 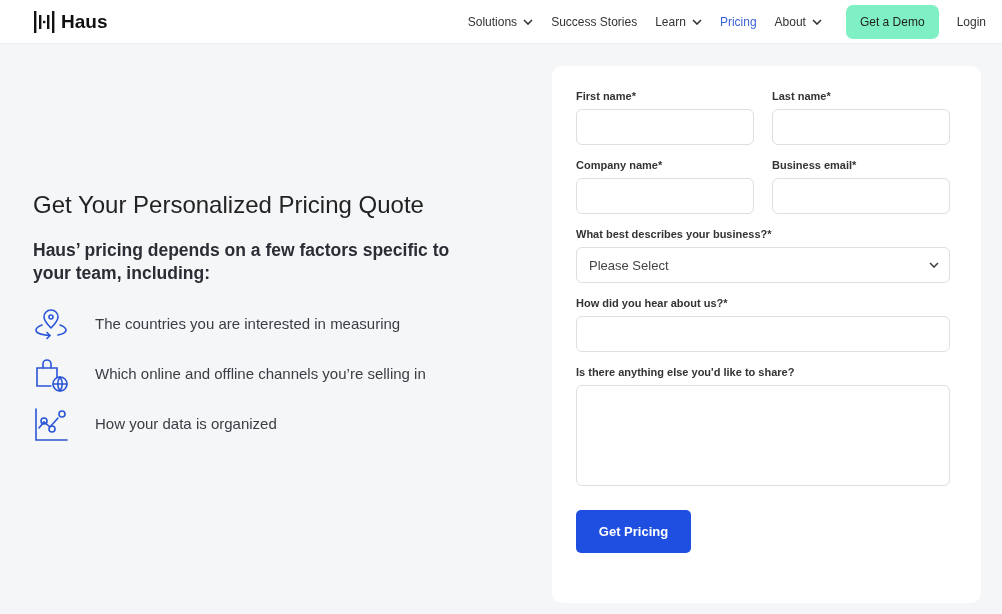 I want to click on caret-icon, so click(x=934, y=265).